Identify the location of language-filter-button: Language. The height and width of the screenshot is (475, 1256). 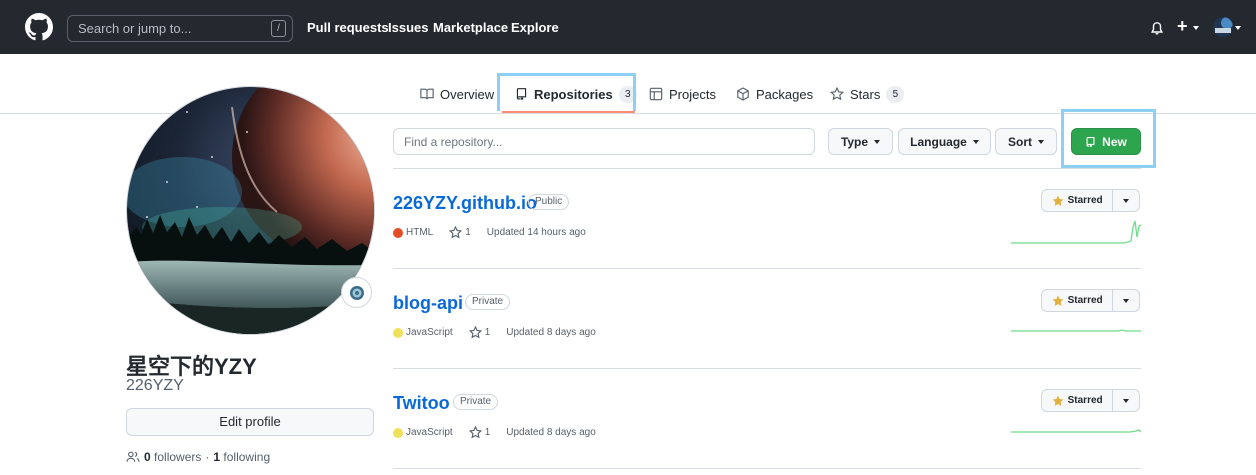
(944, 141).